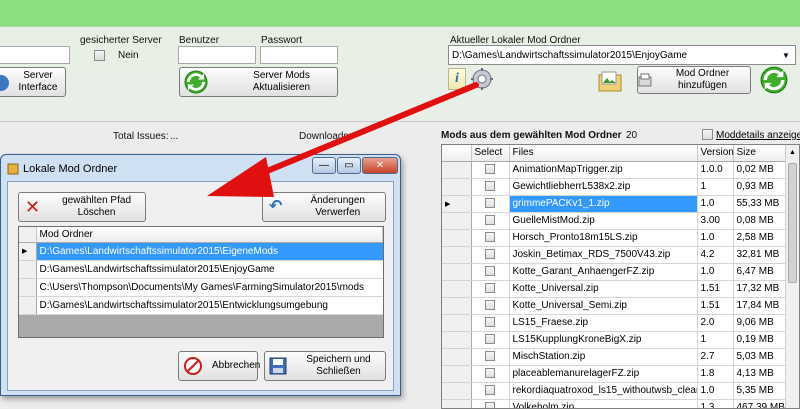 The height and width of the screenshot is (409, 800). Describe the element at coordinates (363, 131) in the screenshot. I see `annotation-arrow-shaft` at that location.